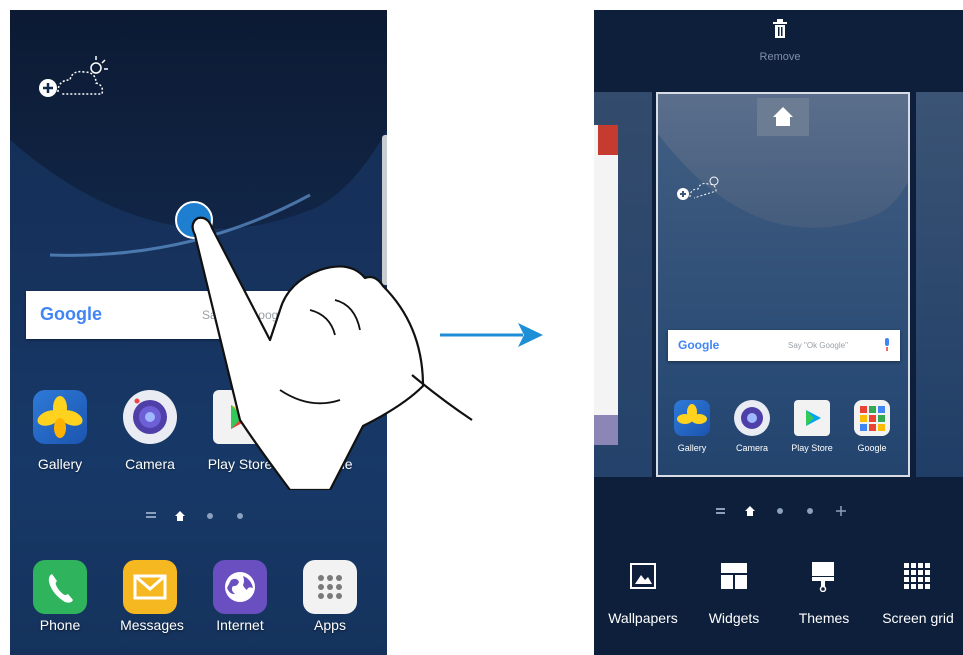 Image resolution: width=963 pixels, height=655 pixels. I want to click on google-logo: Google, so click(71, 314).